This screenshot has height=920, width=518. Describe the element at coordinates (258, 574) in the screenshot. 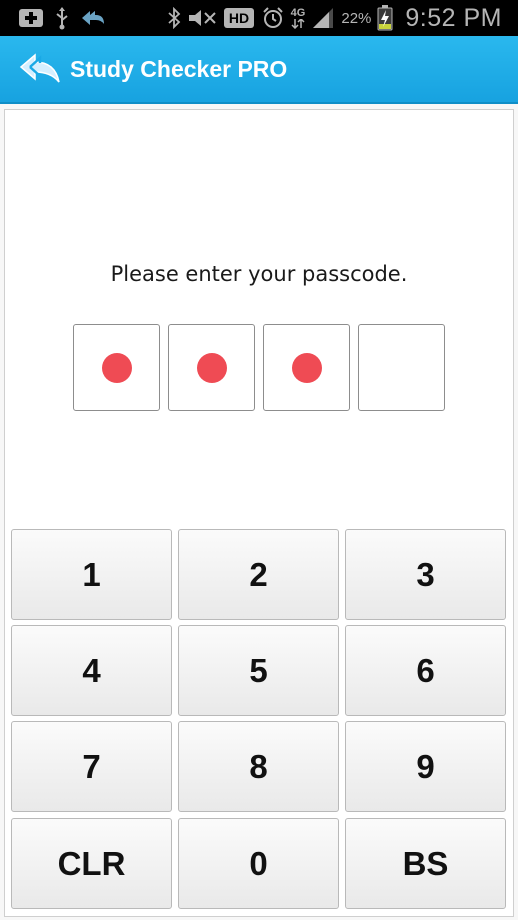

I see `key-2: 2` at that location.